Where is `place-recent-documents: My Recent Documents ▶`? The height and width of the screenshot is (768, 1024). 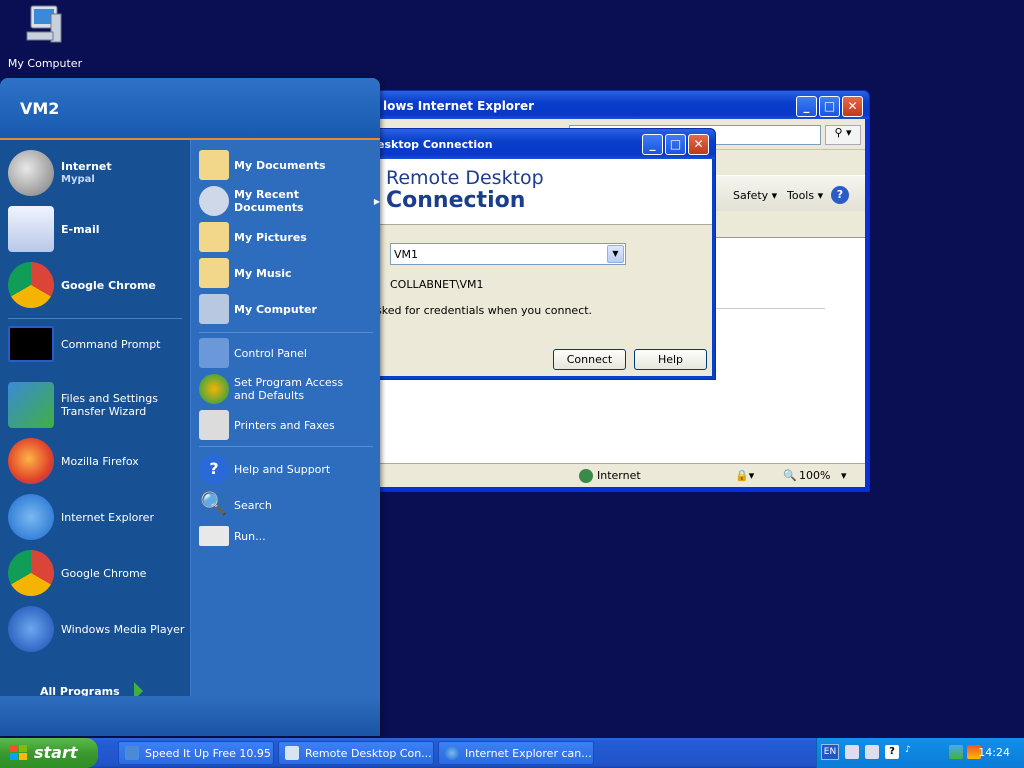
place-recent-documents: My Recent Documents ▶ is located at coordinates (289, 201).